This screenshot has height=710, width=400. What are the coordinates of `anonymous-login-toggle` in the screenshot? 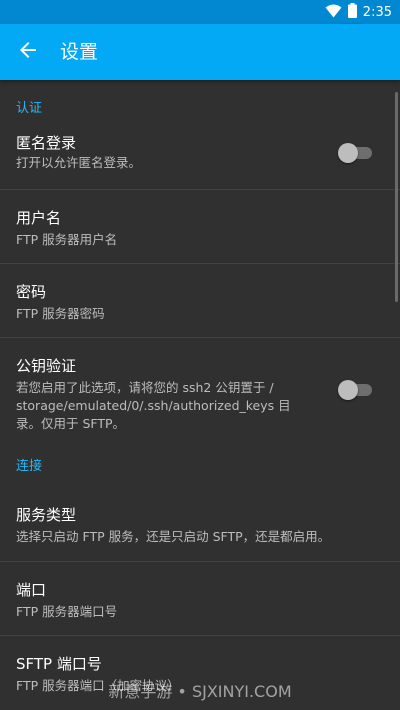 It's located at (356, 153).